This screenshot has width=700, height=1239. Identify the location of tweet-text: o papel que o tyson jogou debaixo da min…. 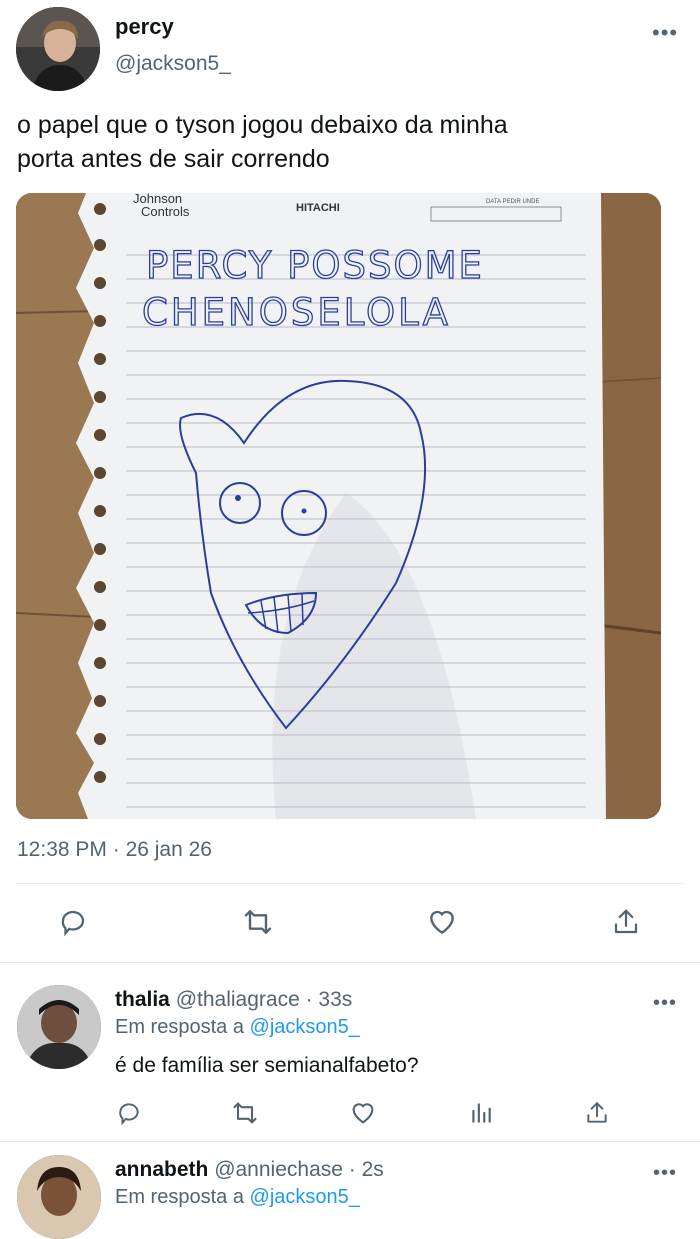
(262, 142).